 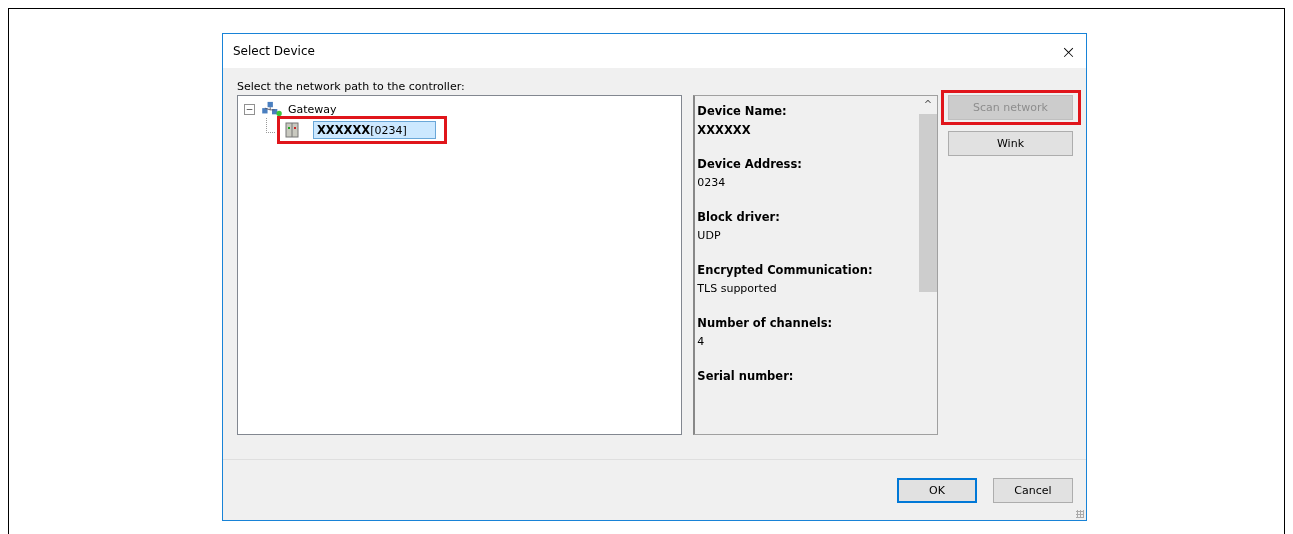 I want to click on controller-icon, so click(x=292, y=130).